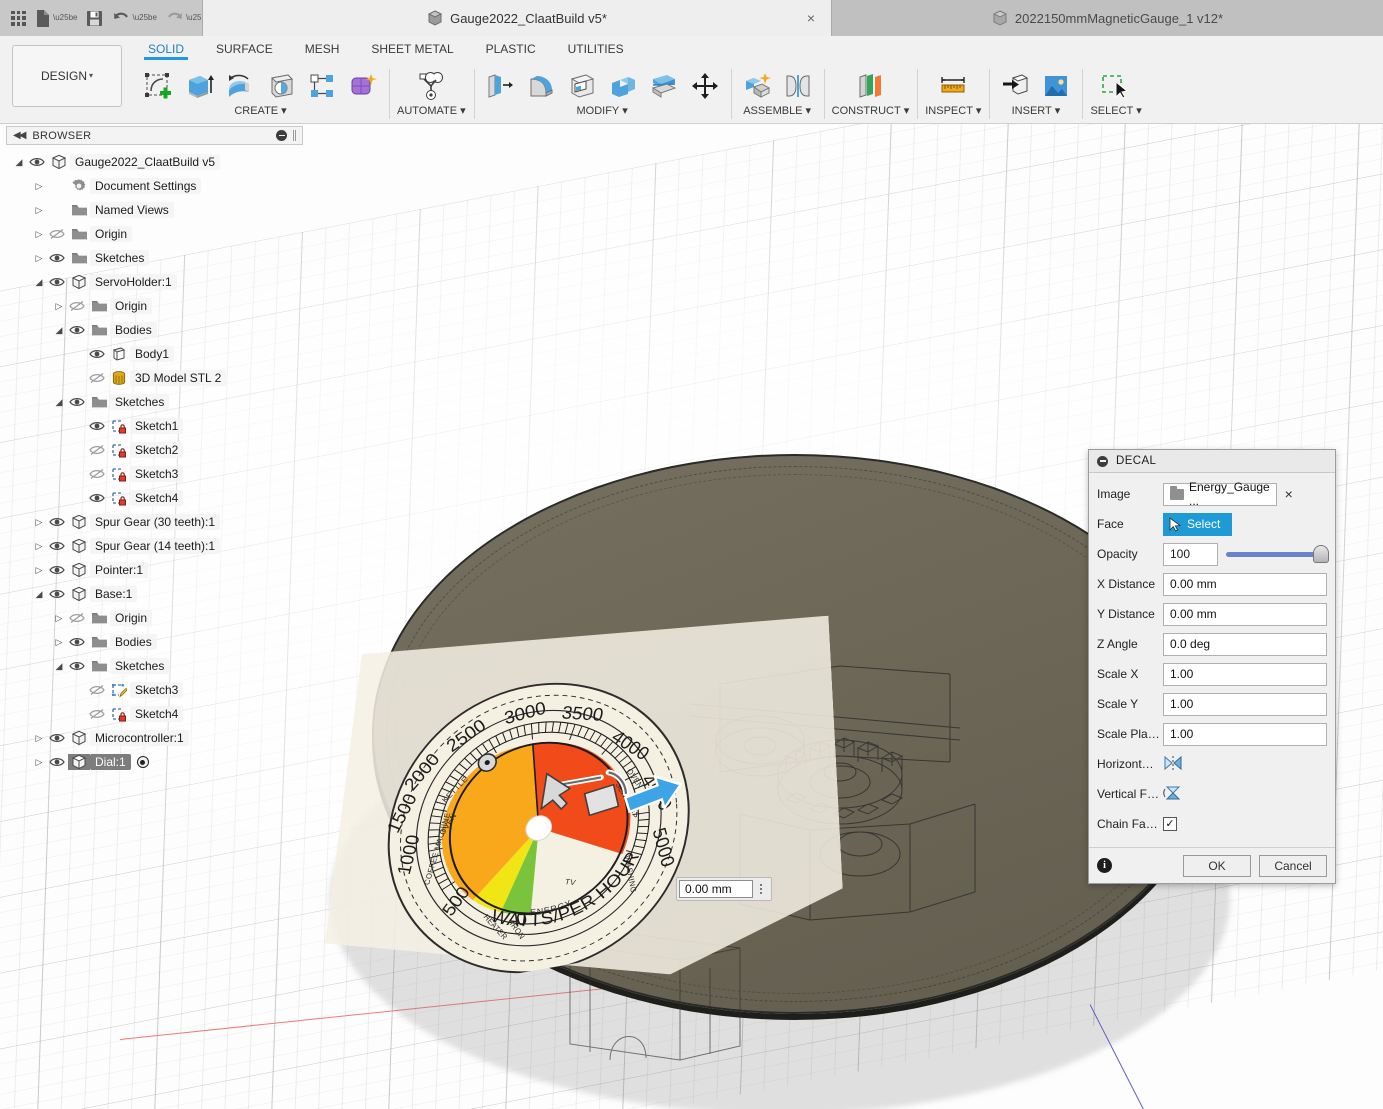 Image resolution: width=1383 pixels, height=1109 pixels. Describe the element at coordinates (1173, 764) in the screenshot. I see `horizontal-flip-icon` at that location.